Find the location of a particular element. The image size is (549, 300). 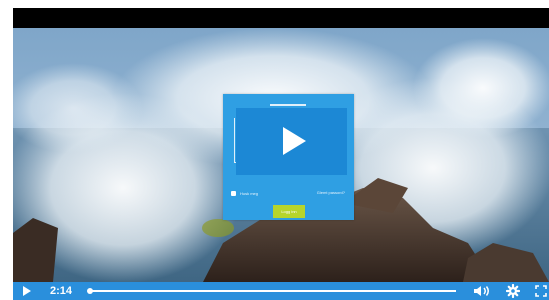

current-time: 2:14 is located at coordinates (61, 291).